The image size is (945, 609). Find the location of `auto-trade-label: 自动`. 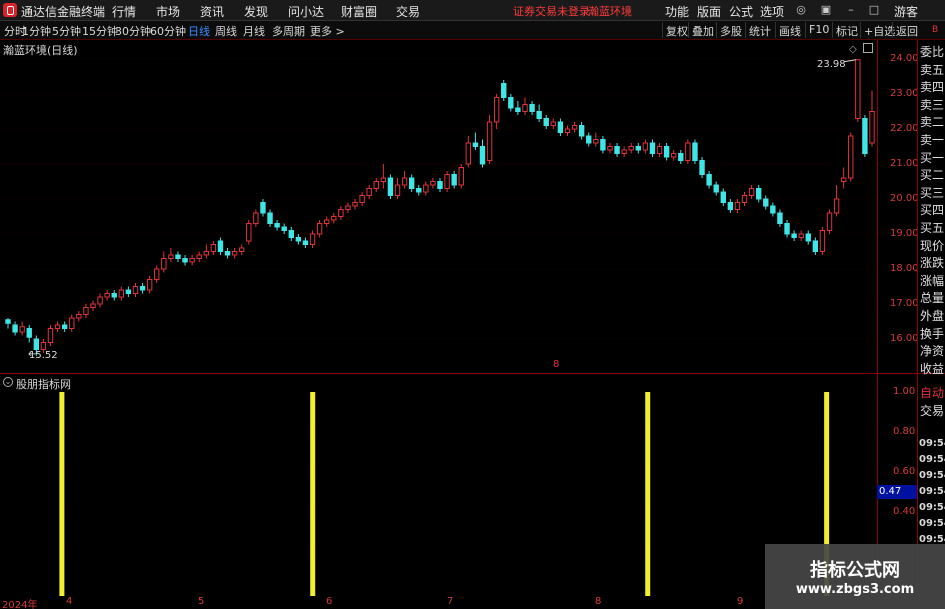

auto-trade-label: 自动 is located at coordinates (932, 392).